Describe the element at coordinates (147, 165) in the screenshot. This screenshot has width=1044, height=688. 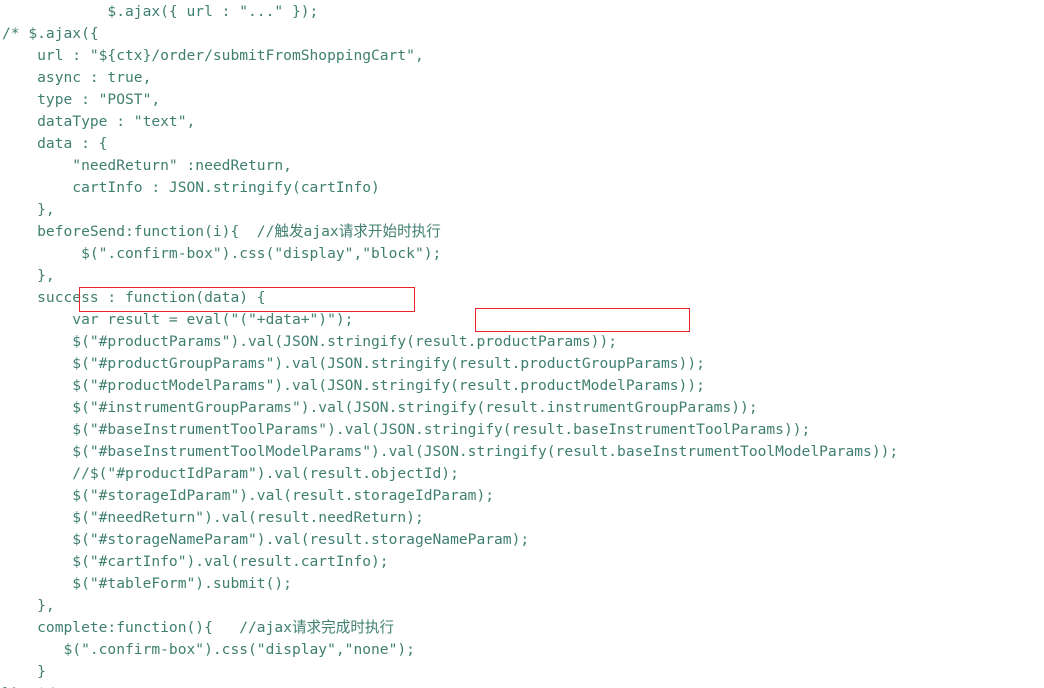
I see `code-line: "needReturn" :needReturn,` at that location.